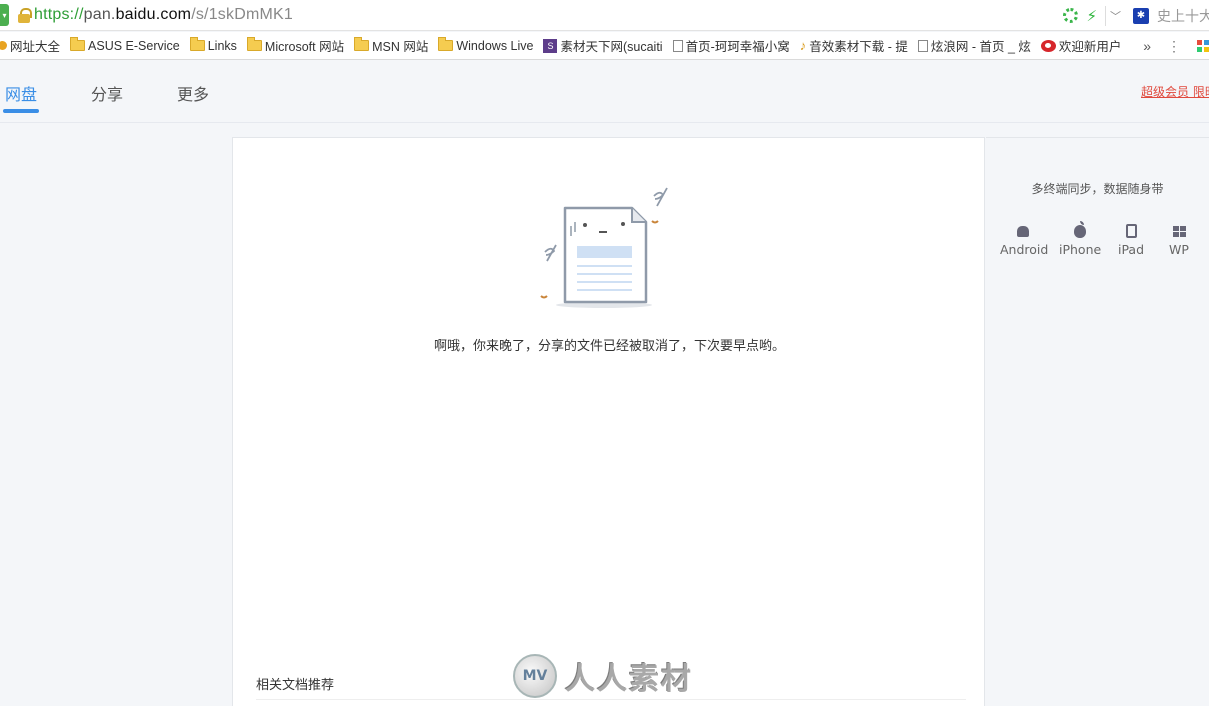 The width and height of the screenshot is (1209, 706). I want to click on bookmark-item: S 素材天下网(sucaiti, so click(603, 45).